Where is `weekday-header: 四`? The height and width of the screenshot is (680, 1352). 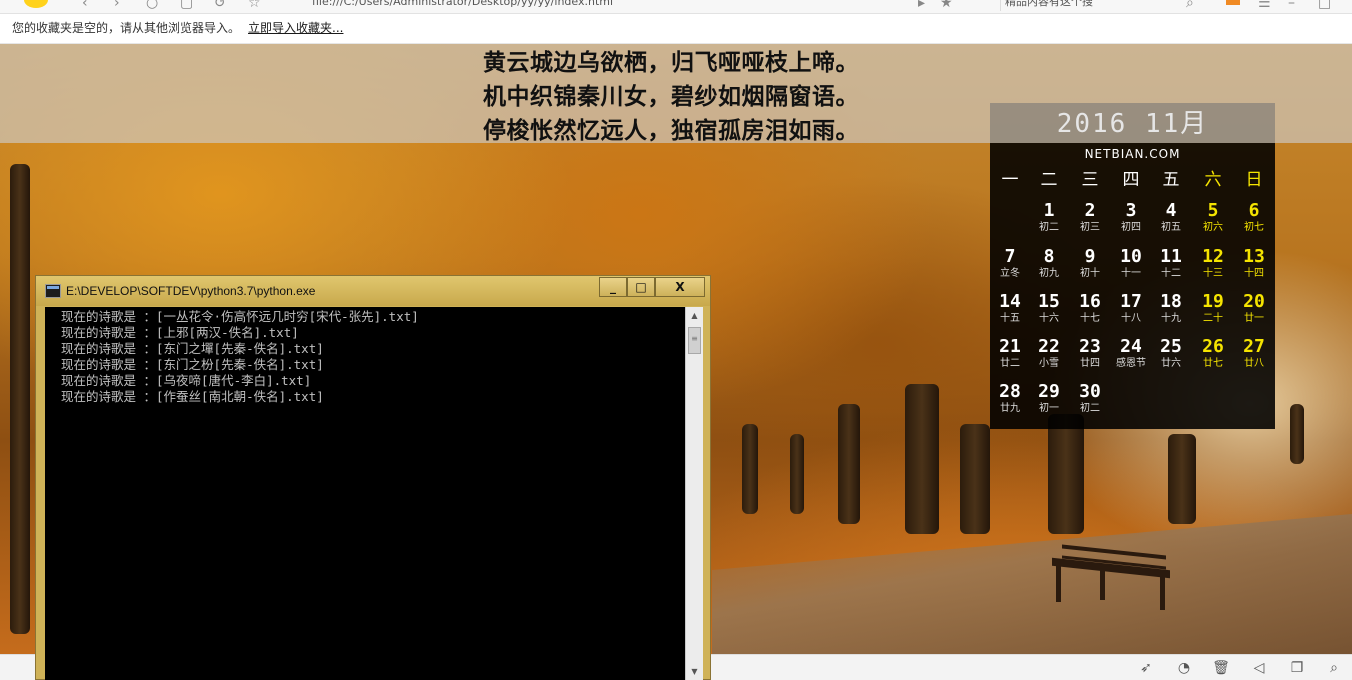
weekday-header: 四 is located at coordinates (1131, 180).